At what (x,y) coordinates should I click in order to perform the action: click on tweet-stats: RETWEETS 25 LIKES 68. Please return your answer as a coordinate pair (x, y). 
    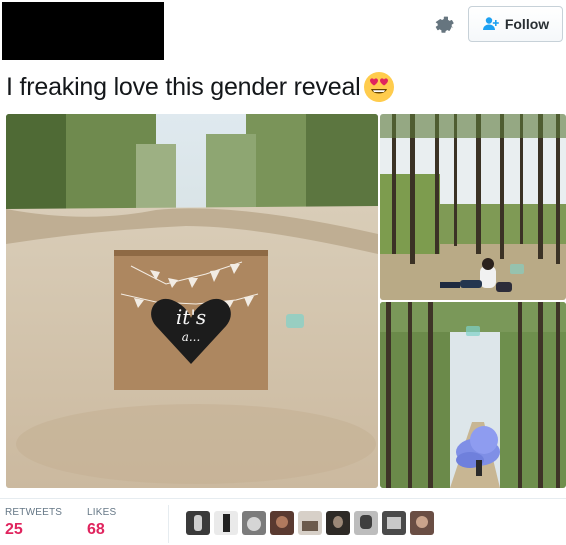
    Looking at the image, I should click on (283, 521).